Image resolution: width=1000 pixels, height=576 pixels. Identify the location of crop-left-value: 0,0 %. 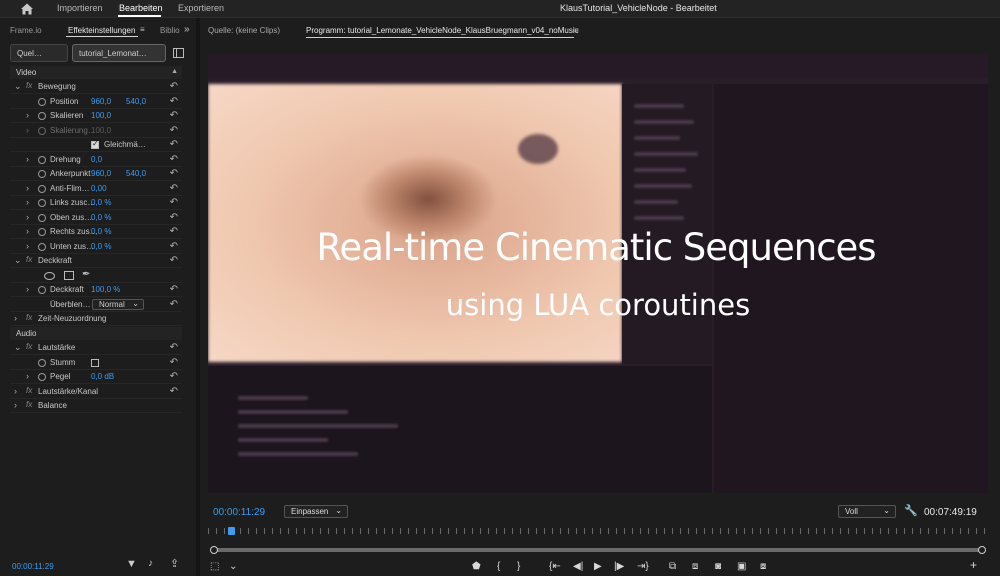
(101, 202).